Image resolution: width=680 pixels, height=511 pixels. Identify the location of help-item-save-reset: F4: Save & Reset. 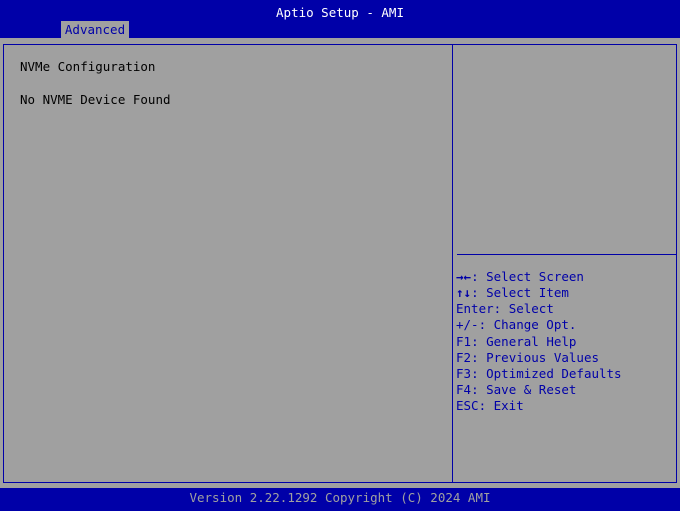
(565, 390).